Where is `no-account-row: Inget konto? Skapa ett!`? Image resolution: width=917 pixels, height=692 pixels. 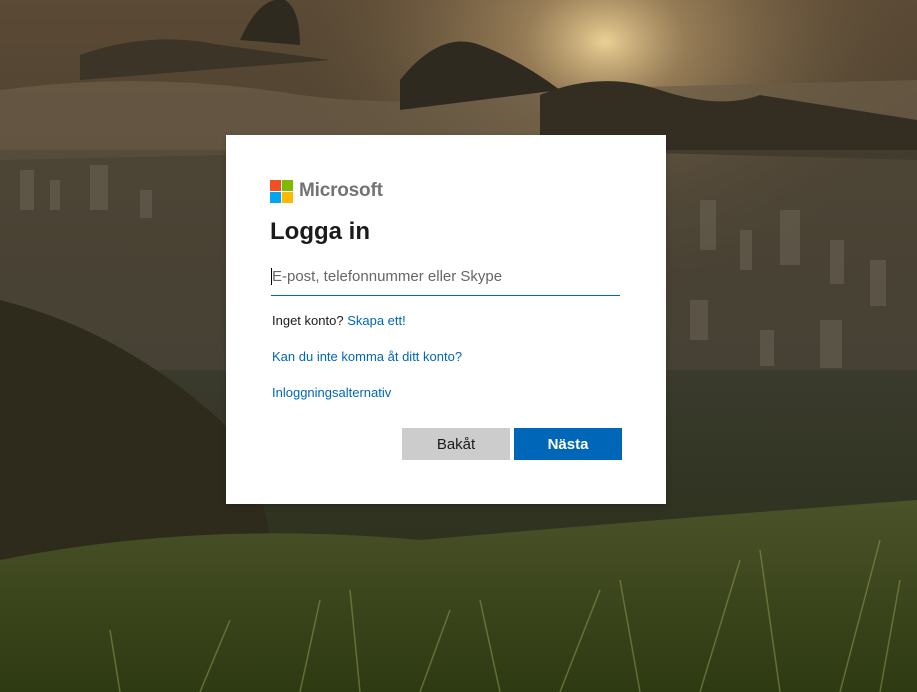
no-account-row: Inget konto? Skapa ett! is located at coordinates (339, 320).